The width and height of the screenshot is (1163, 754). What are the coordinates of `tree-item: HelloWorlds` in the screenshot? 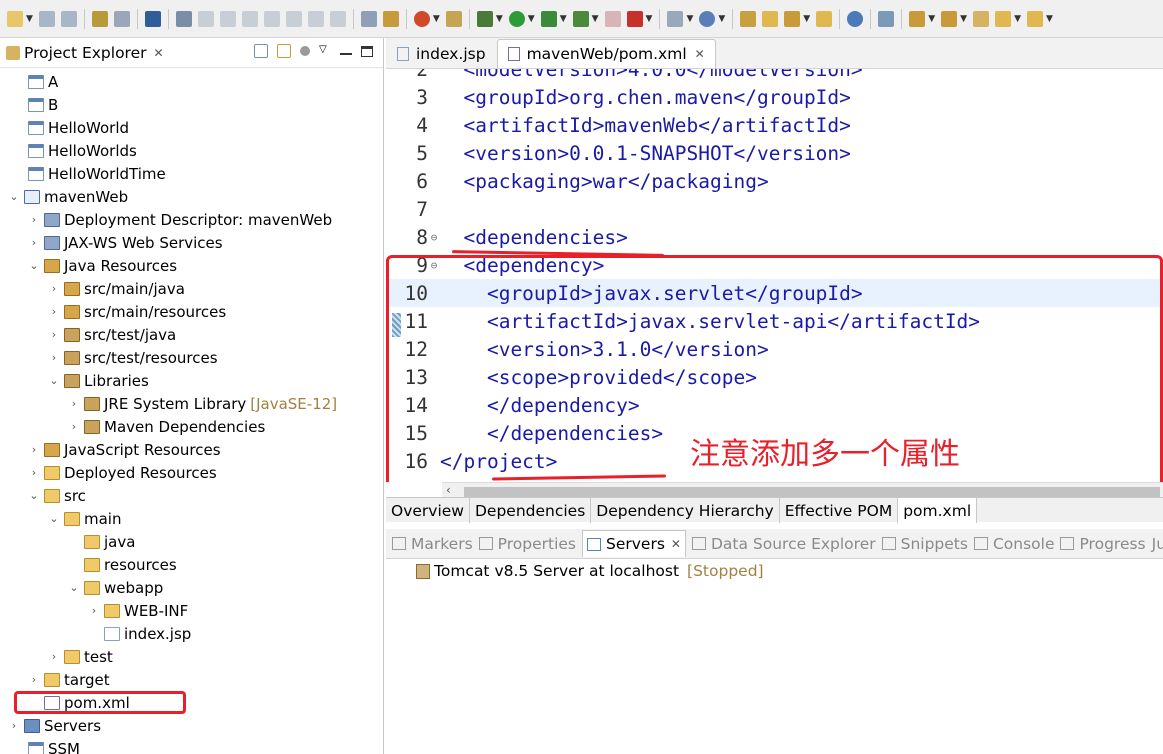 It's located at (191, 150).